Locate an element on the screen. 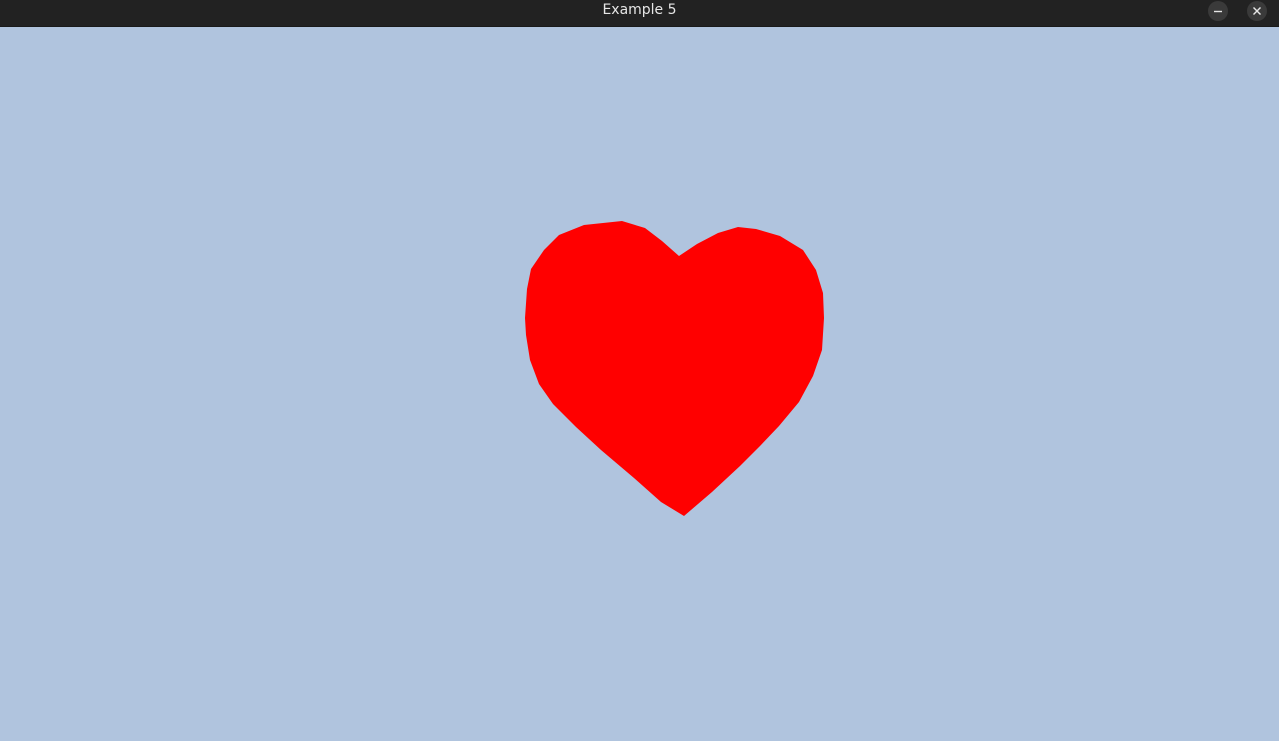  close-icon is located at coordinates (1257, 11).